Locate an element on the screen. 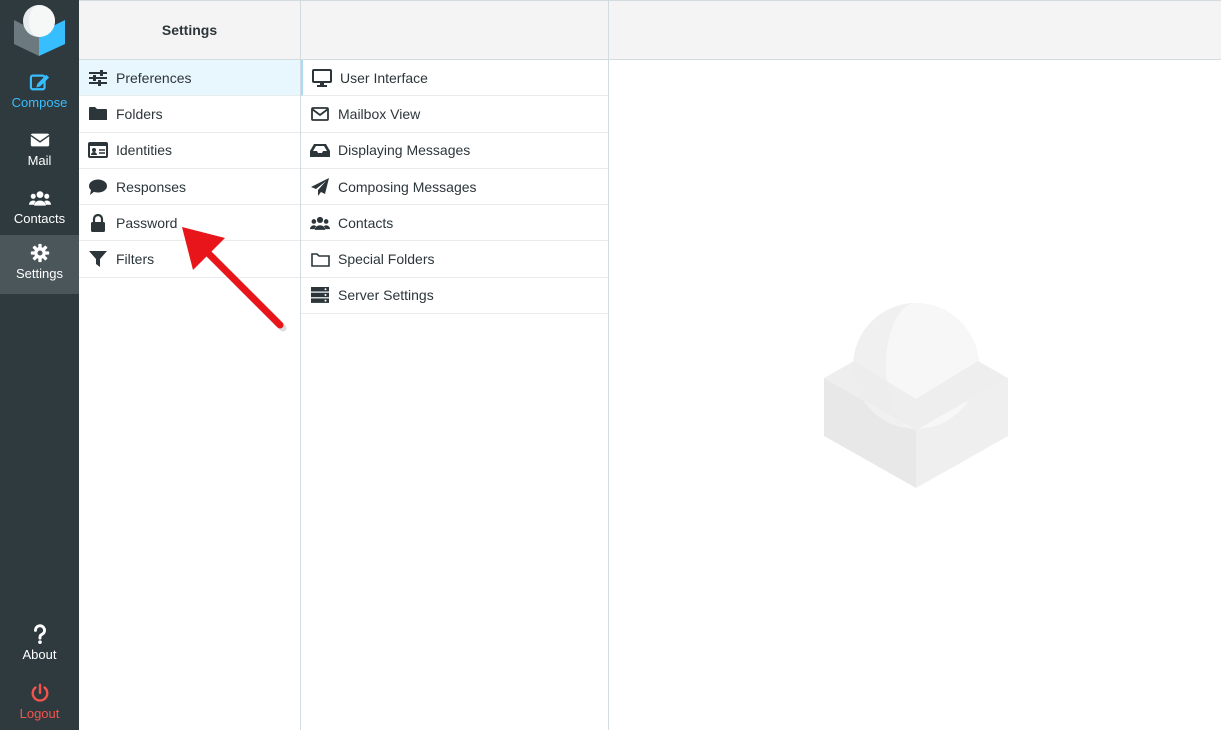 This screenshot has width=1221, height=730. pref-contacts: Contacts is located at coordinates (454, 223).